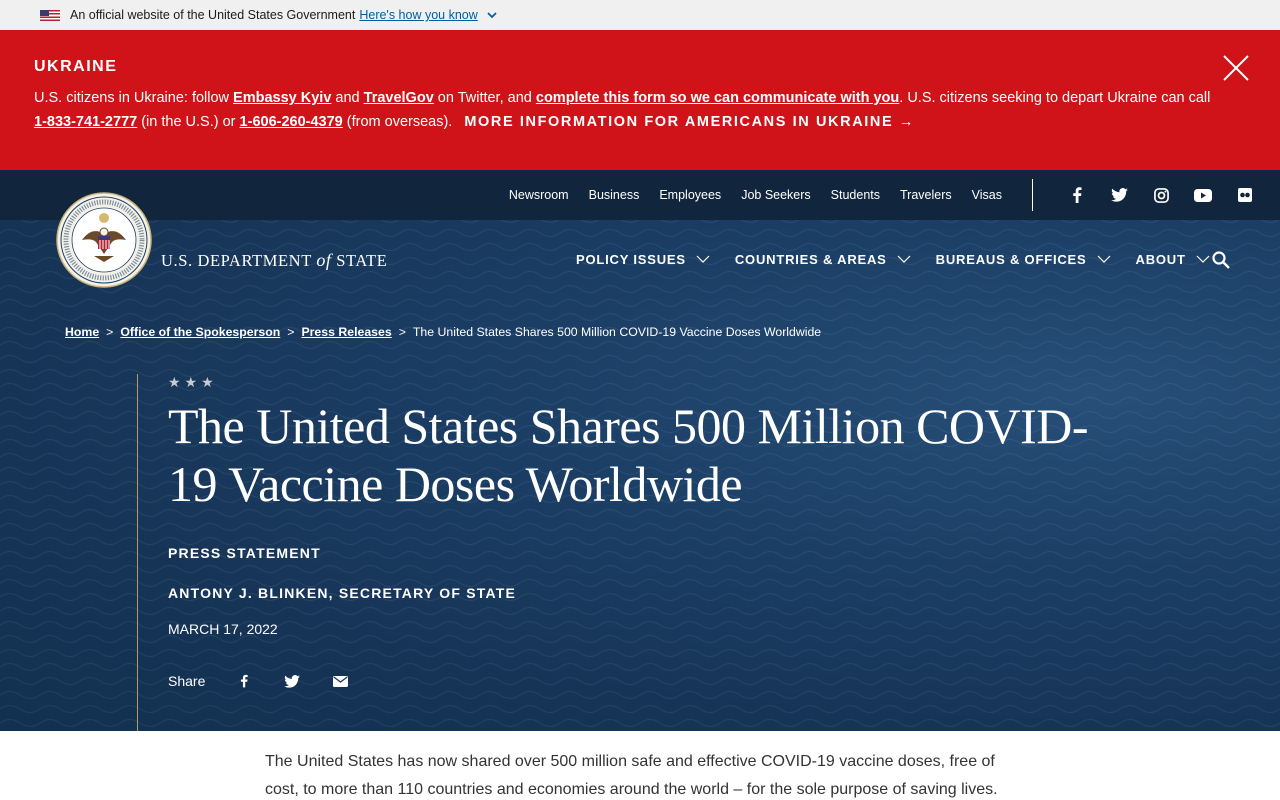  Describe the element at coordinates (614, 195) in the screenshot. I see `utility-link-business: Business` at that location.